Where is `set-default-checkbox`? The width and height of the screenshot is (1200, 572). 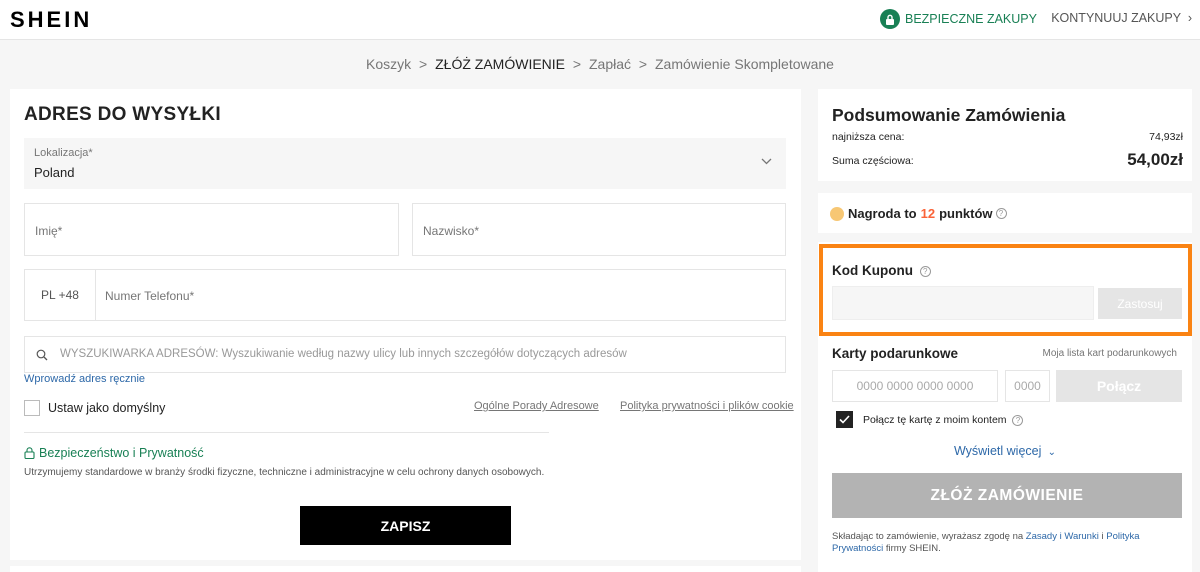 set-default-checkbox is located at coordinates (32, 408).